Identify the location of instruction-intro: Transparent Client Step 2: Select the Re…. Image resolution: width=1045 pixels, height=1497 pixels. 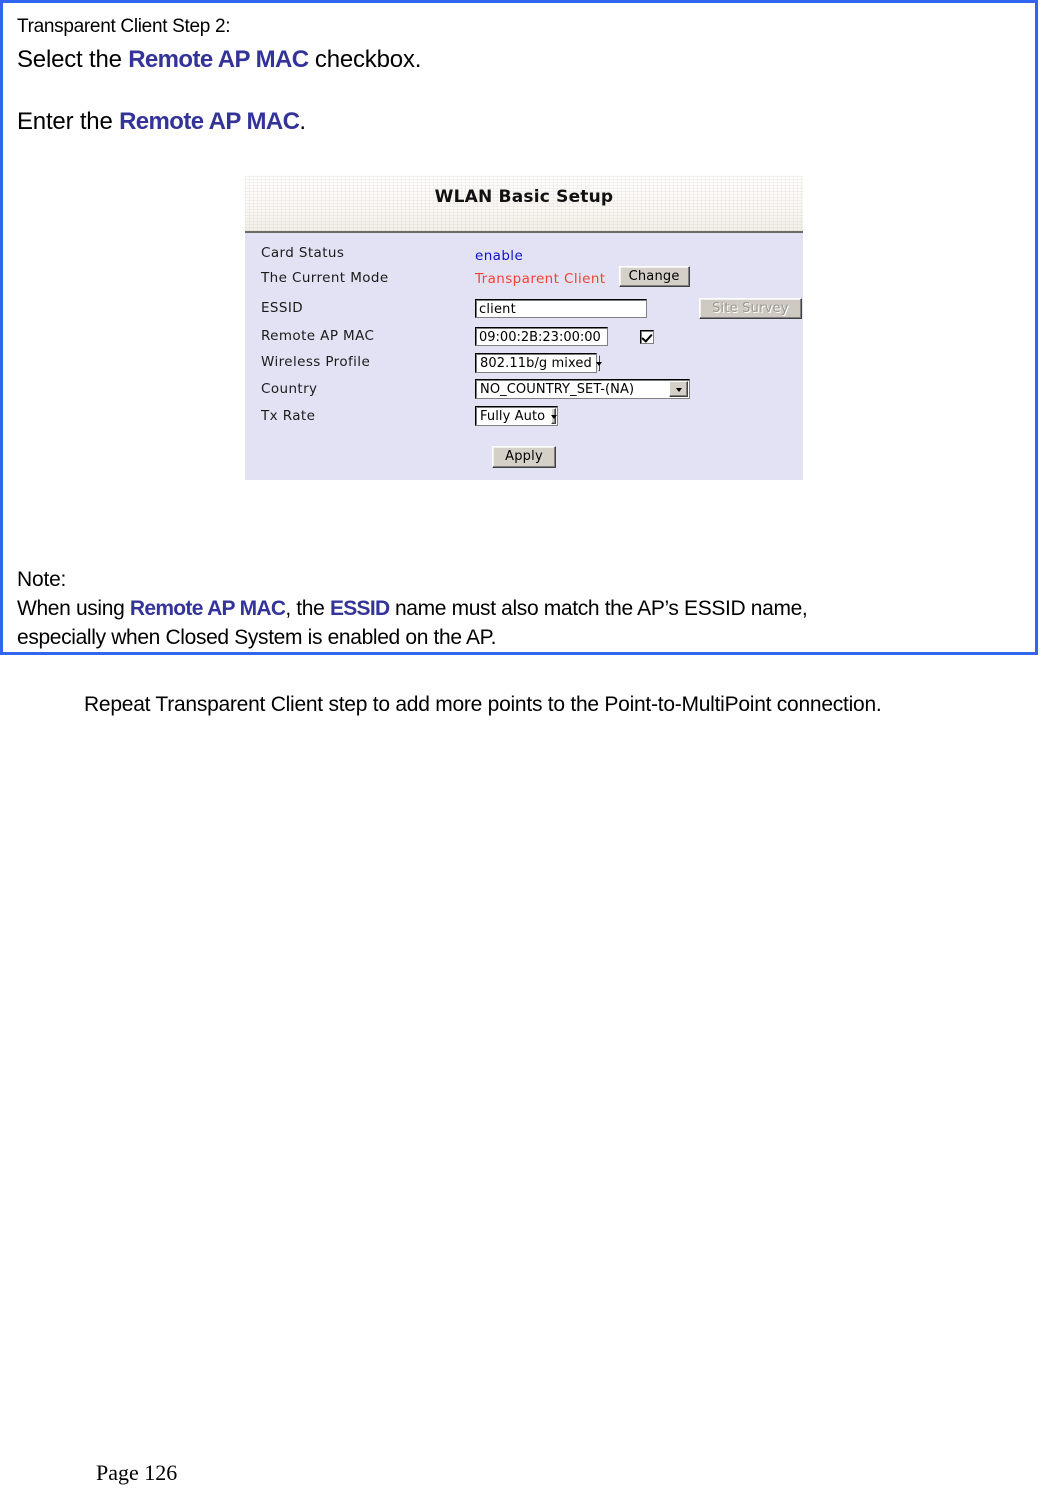
(517, 76).